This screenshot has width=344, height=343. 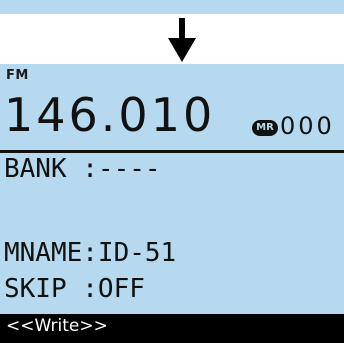 What do you see at coordinates (74, 289) in the screenshot?
I see `skip-field: SKIP :OFF` at bounding box center [74, 289].